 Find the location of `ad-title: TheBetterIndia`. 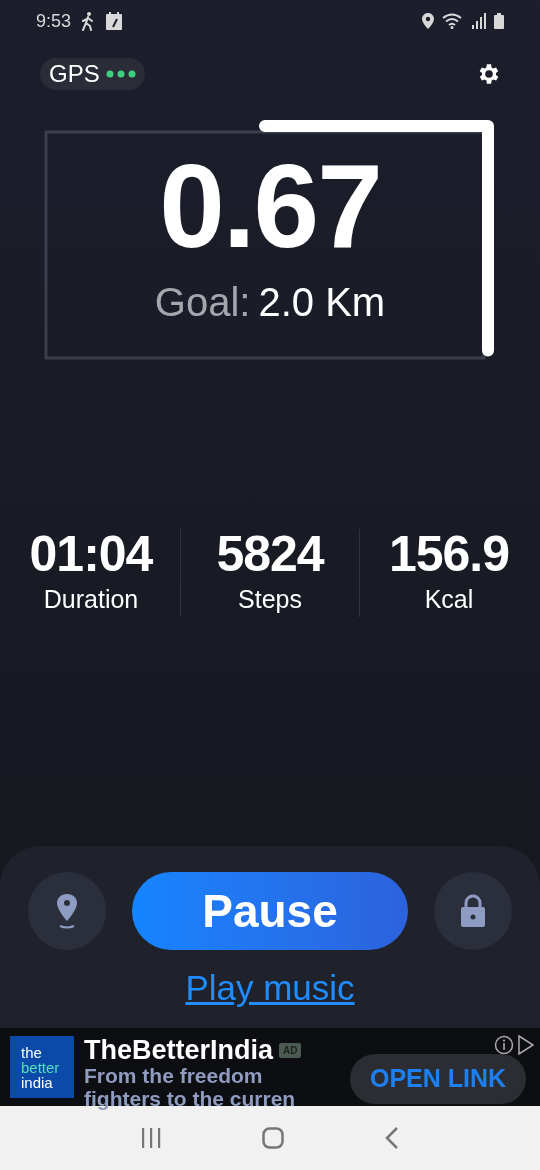

ad-title: TheBetterIndia is located at coordinates (179, 1050).